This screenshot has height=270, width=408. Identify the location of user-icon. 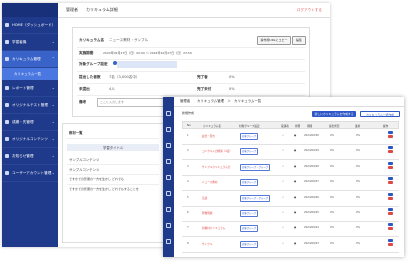
(168, 129).